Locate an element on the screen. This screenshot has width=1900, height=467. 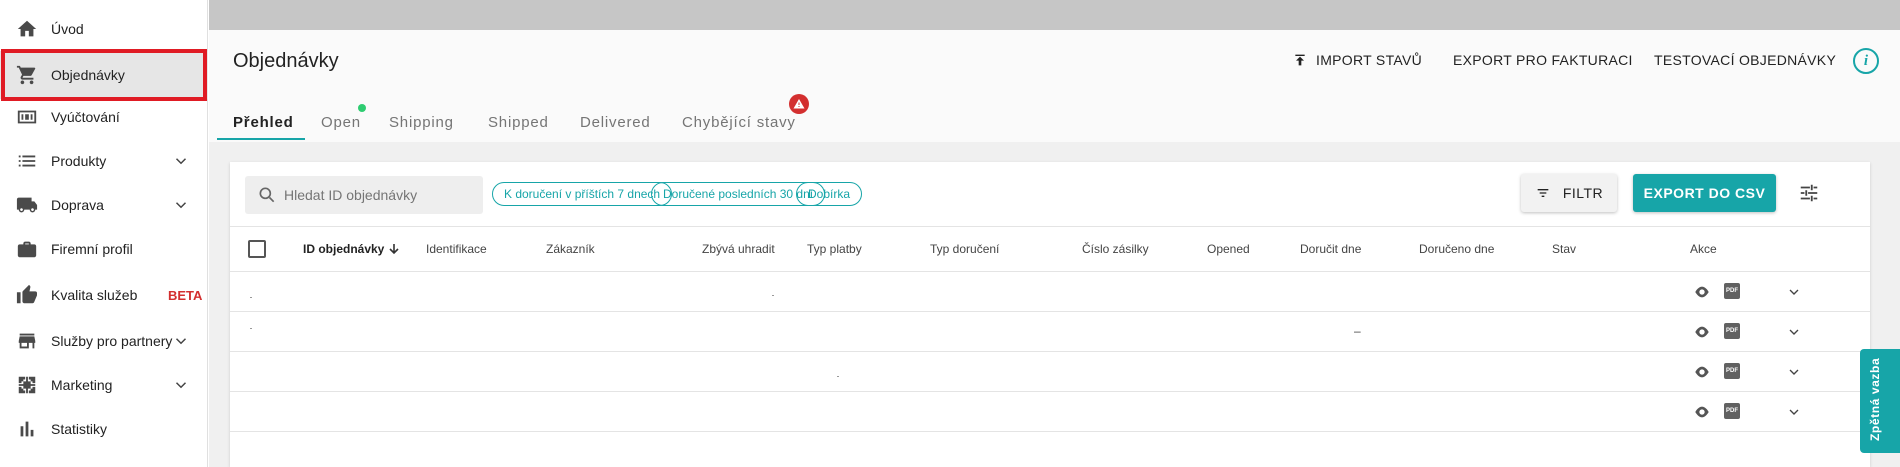
col-delivered-on: Doručeno dne is located at coordinates (1457, 249).